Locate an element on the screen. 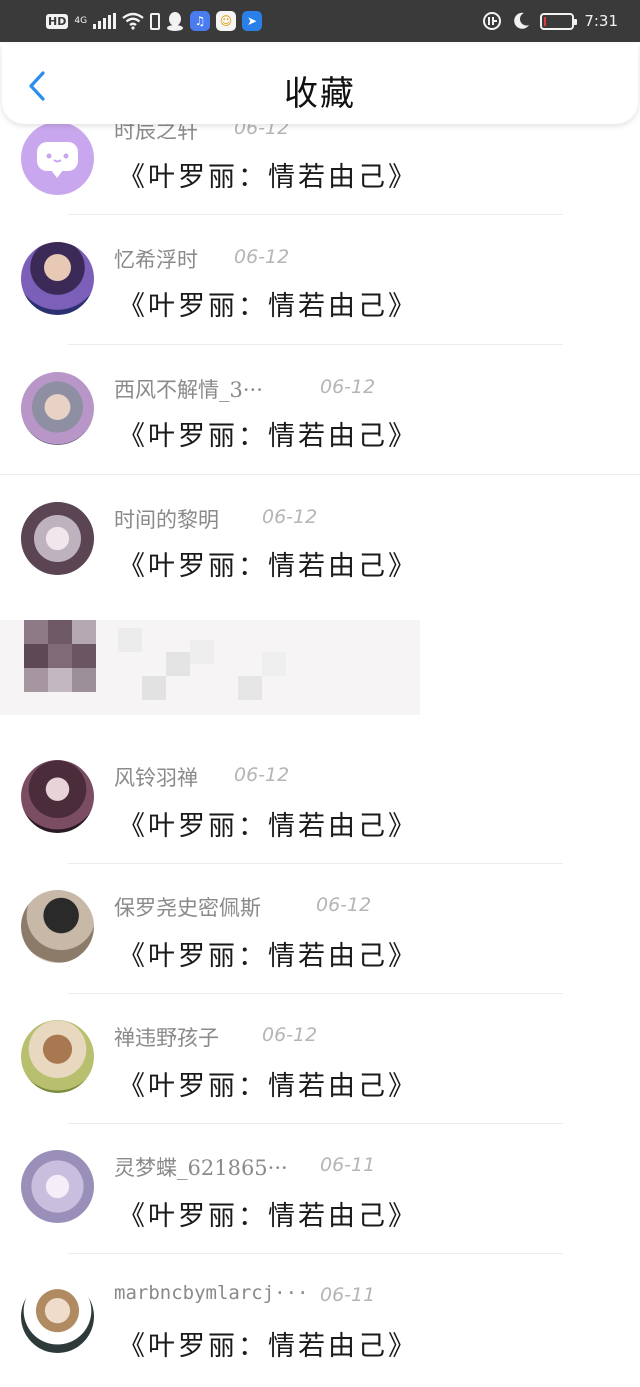 This screenshot has width=640, height=1387. app-header: 收藏 is located at coordinates (320, 84).